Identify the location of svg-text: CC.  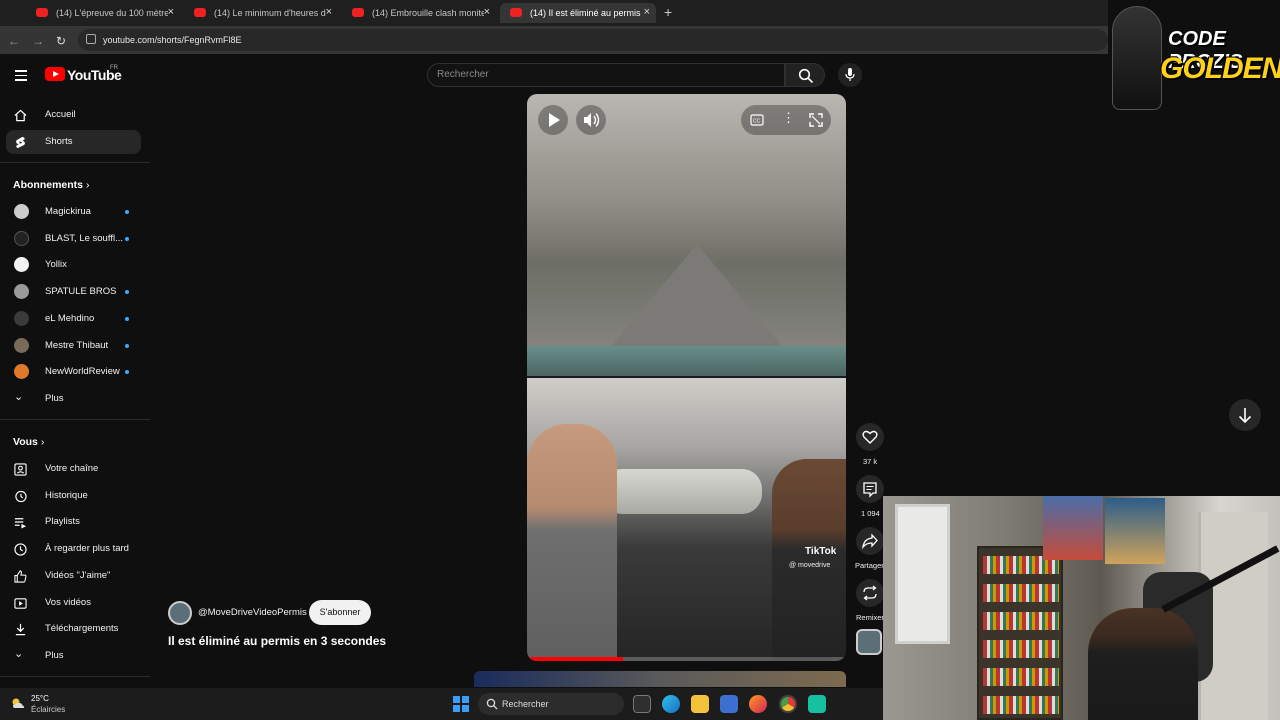
(757, 122).